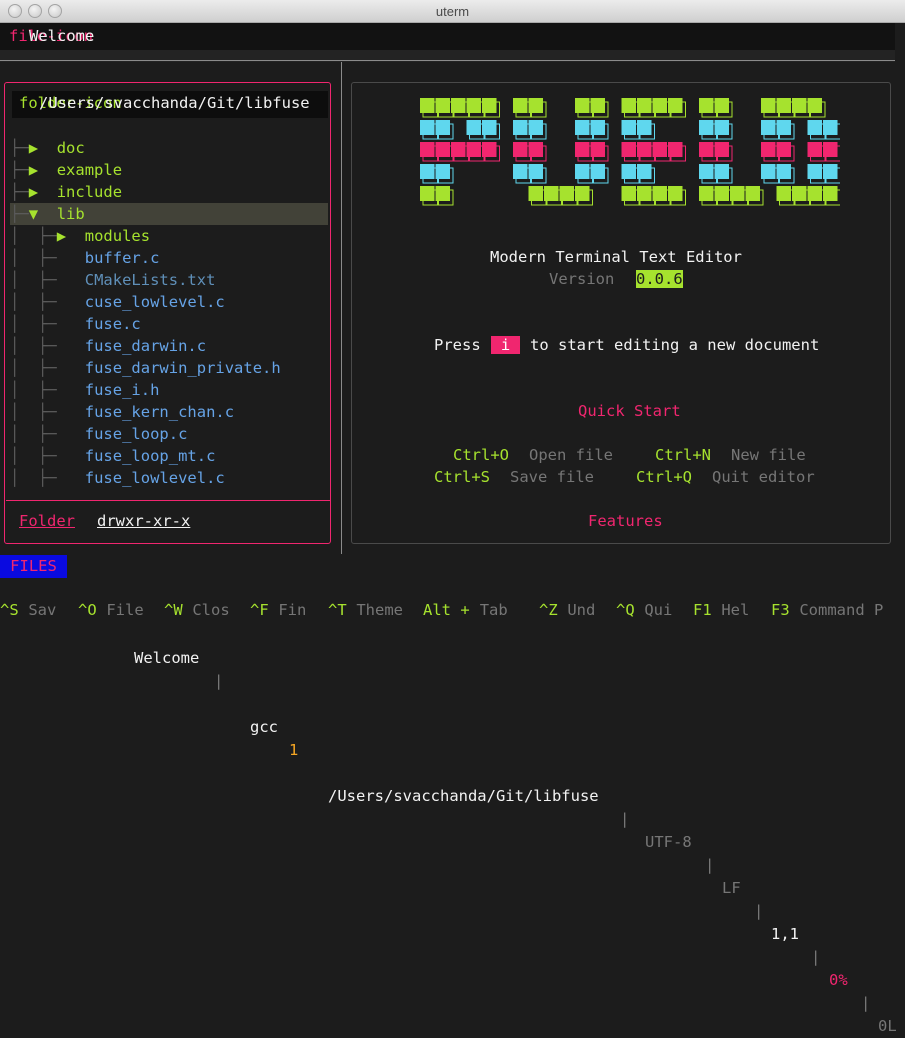  What do you see at coordinates (169, 368) in the screenshot?
I see `tree-item-fuse-darwin-private-h: │ ├─ fuse_darwin_private.h` at bounding box center [169, 368].